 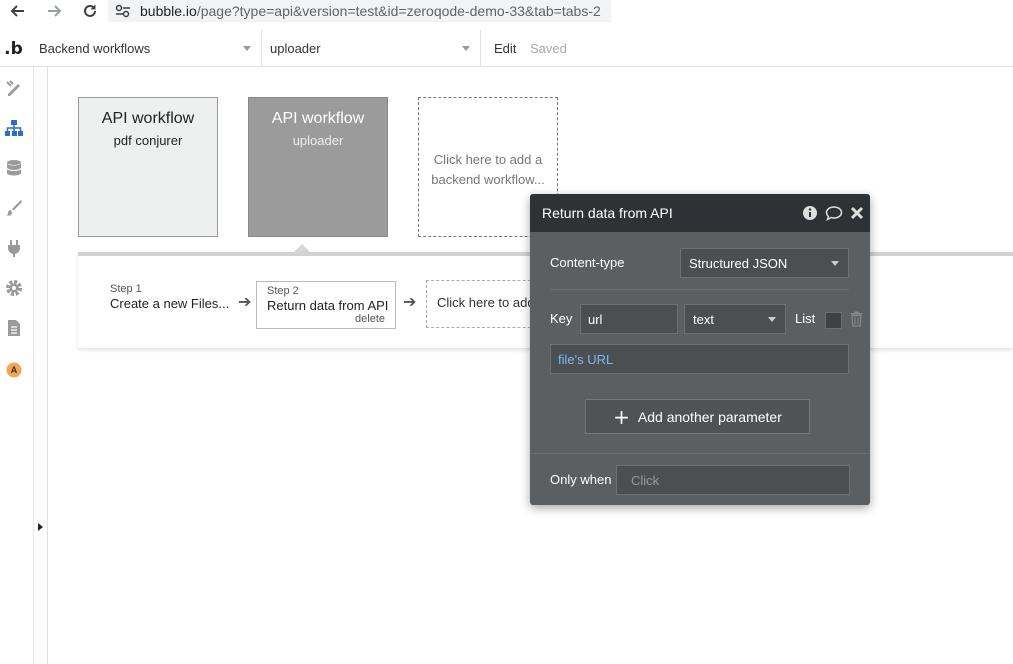 What do you see at coordinates (586, 359) in the screenshot?
I see `expression-text: file's URL` at bounding box center [586, 359].